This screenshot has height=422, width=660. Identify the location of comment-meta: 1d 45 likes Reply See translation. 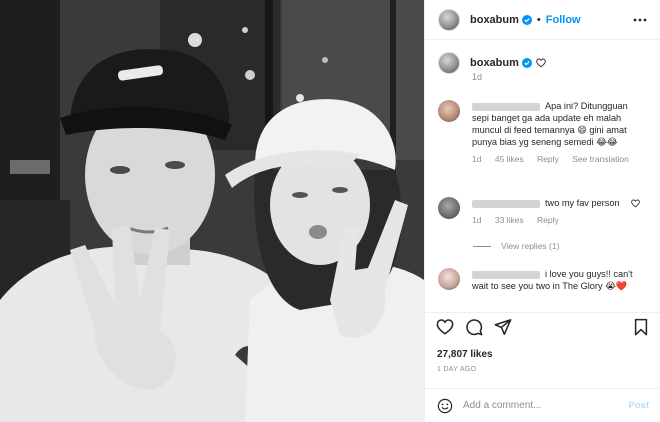
(556, 159).